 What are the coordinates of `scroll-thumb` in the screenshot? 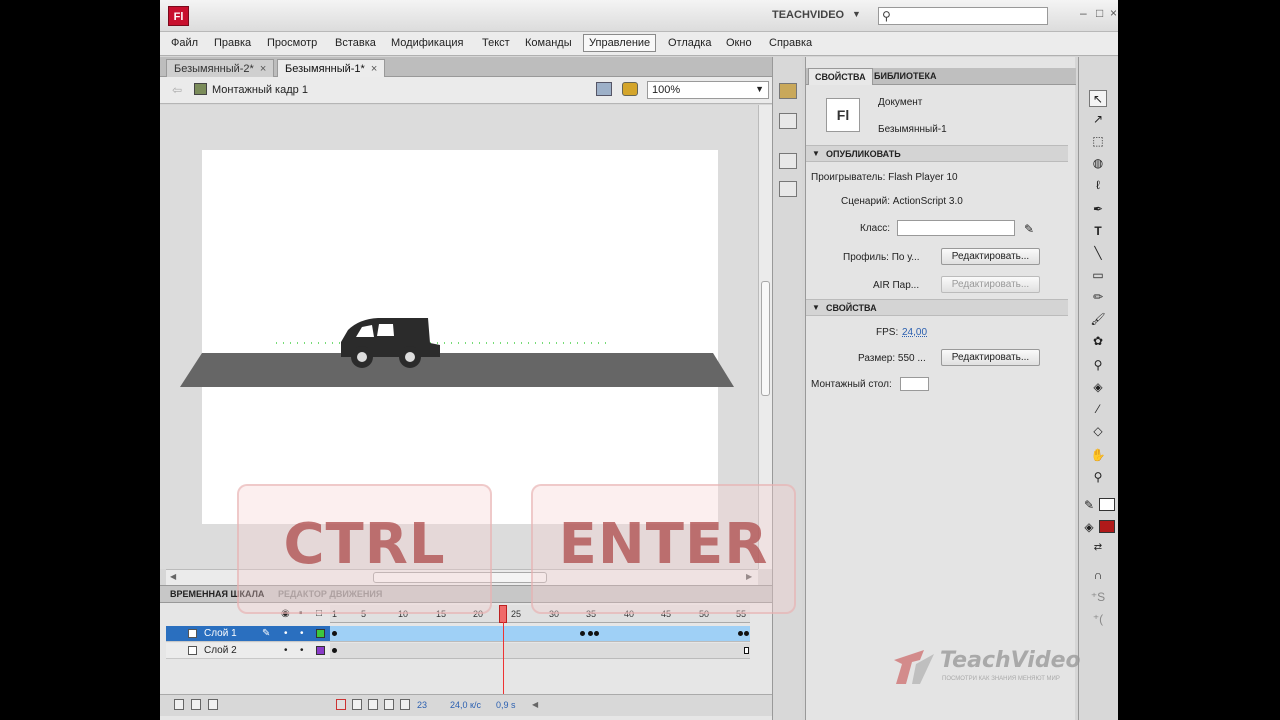 It's located at (765, 338).